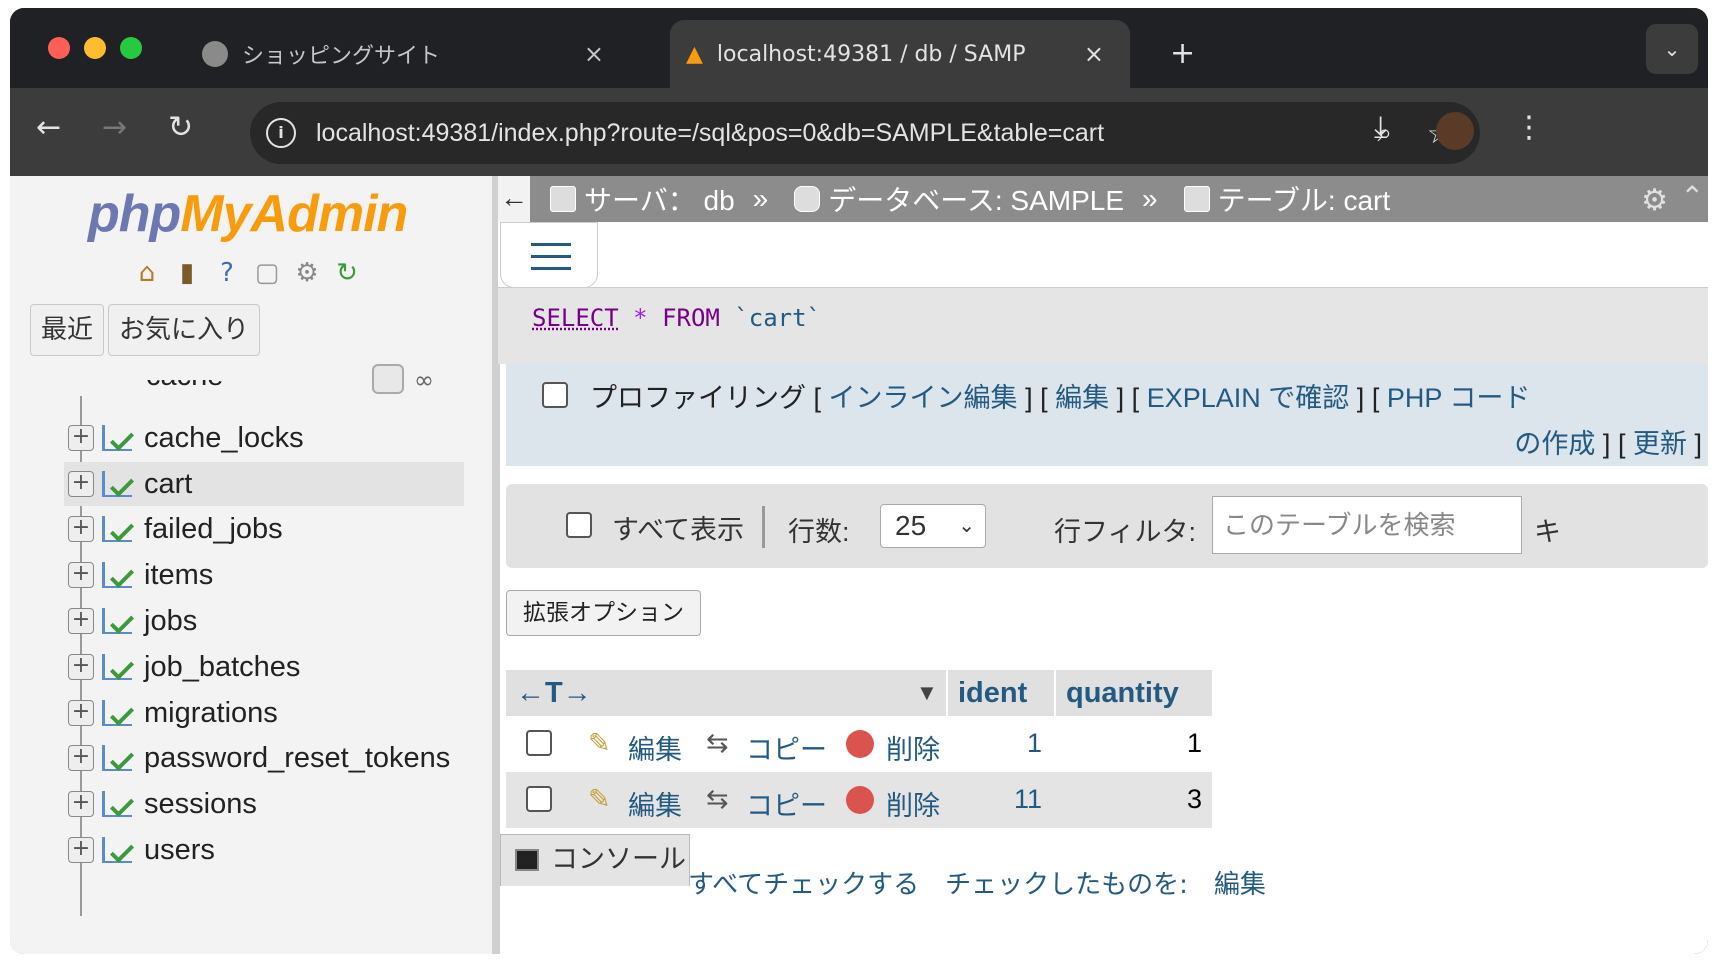  Describe the element at coordinates (264, 804) in the screenshot. I see `tree-item-sessions: + sessions` at that location.